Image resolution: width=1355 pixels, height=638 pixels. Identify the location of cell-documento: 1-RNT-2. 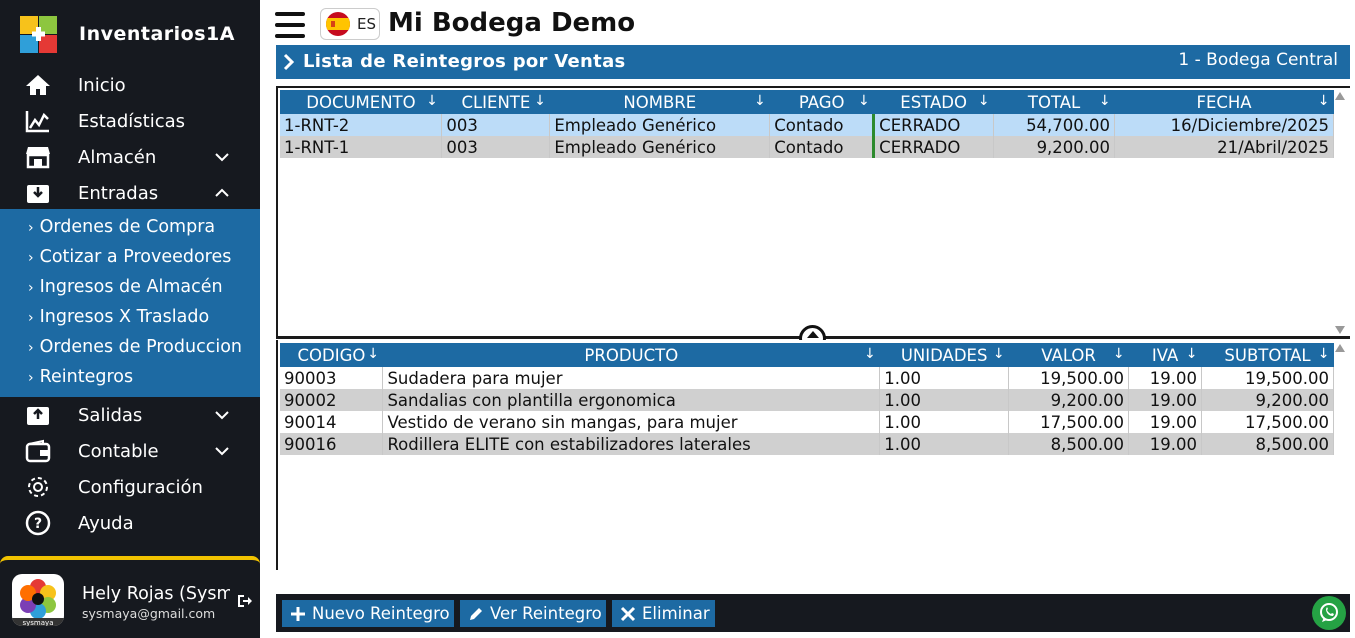
(361, 125).